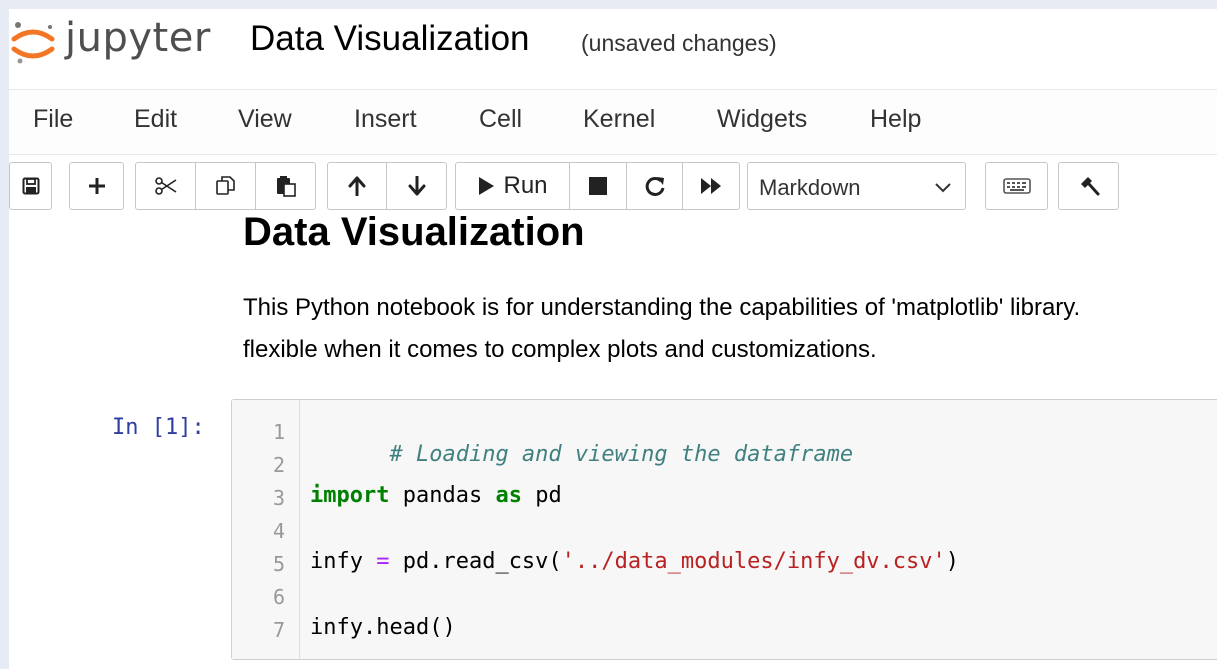  I want to click on string-literal: '../data_modules/infy_dv.csv', so click(753, 561).